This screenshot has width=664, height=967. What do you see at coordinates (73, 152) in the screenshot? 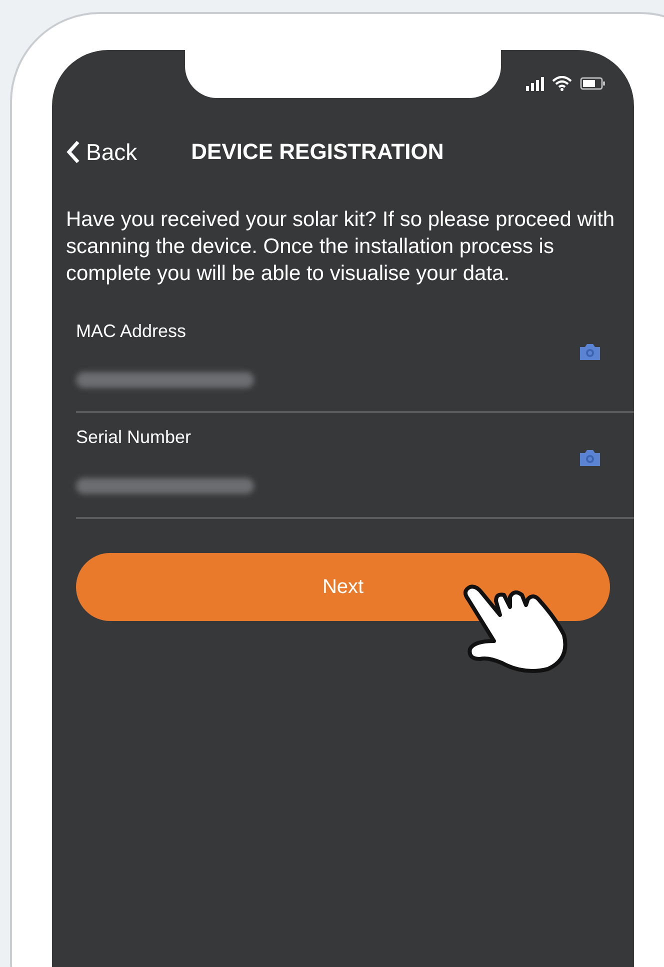
I see `back-chevron-icon` at bounding box center [73, 152].